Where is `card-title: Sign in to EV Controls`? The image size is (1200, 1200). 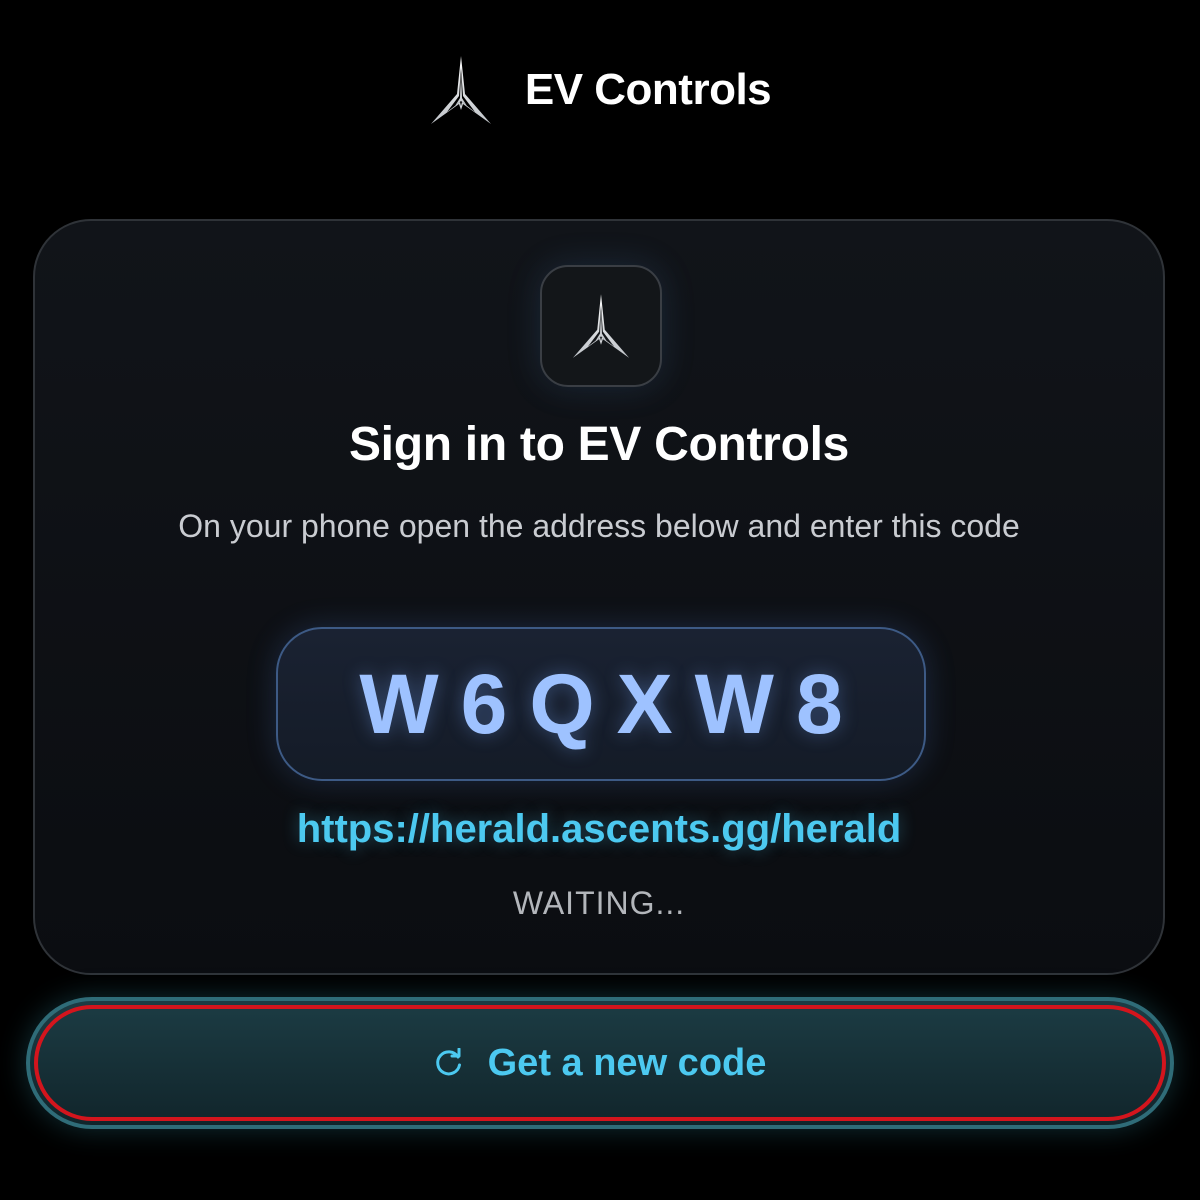
card-title: Sign in to EV Controls is located at coordinates (599, 444).